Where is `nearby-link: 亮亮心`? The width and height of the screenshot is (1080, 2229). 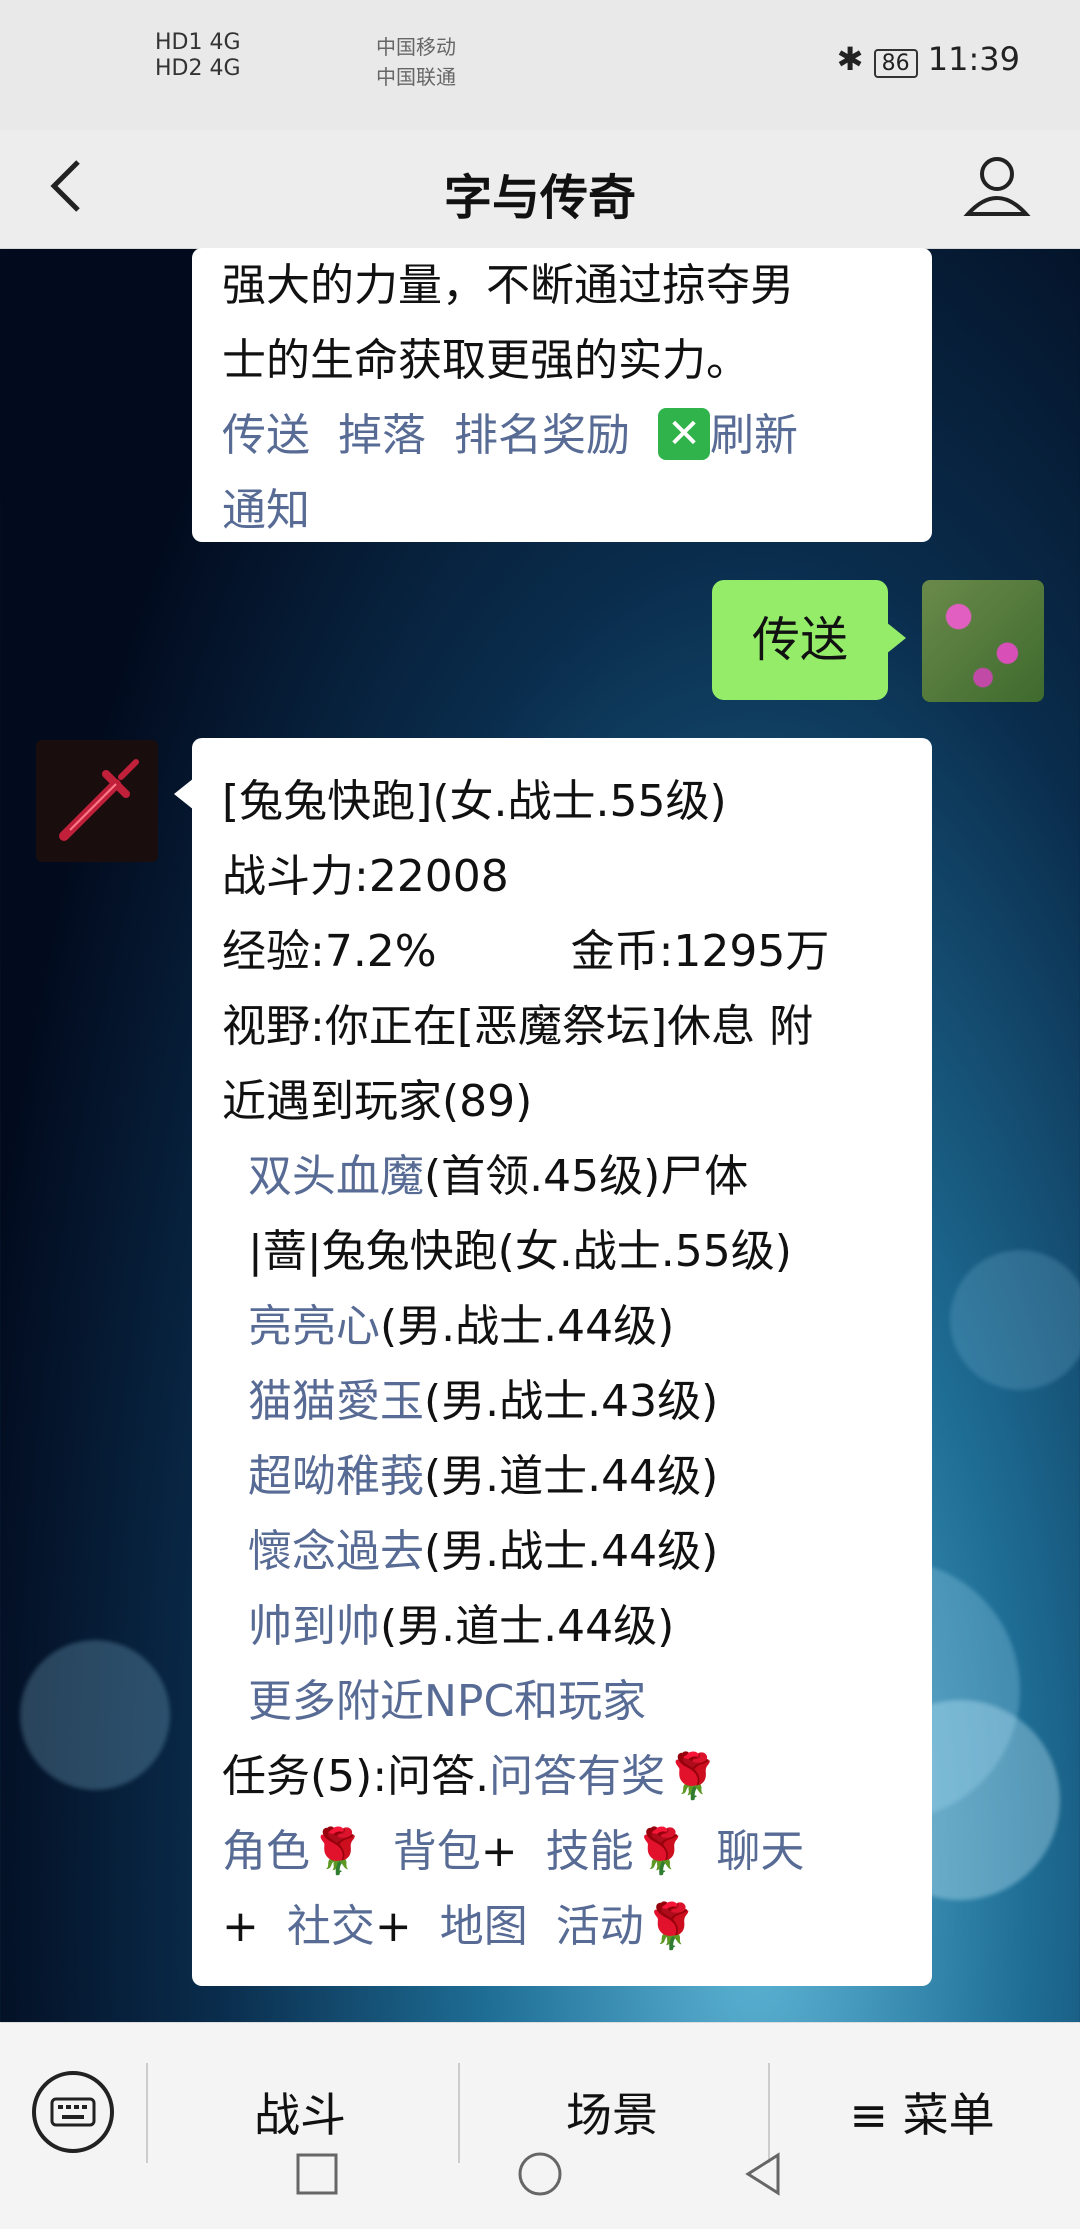 nearby-link: 亮亮心 is located at coordinates (314, 1326).